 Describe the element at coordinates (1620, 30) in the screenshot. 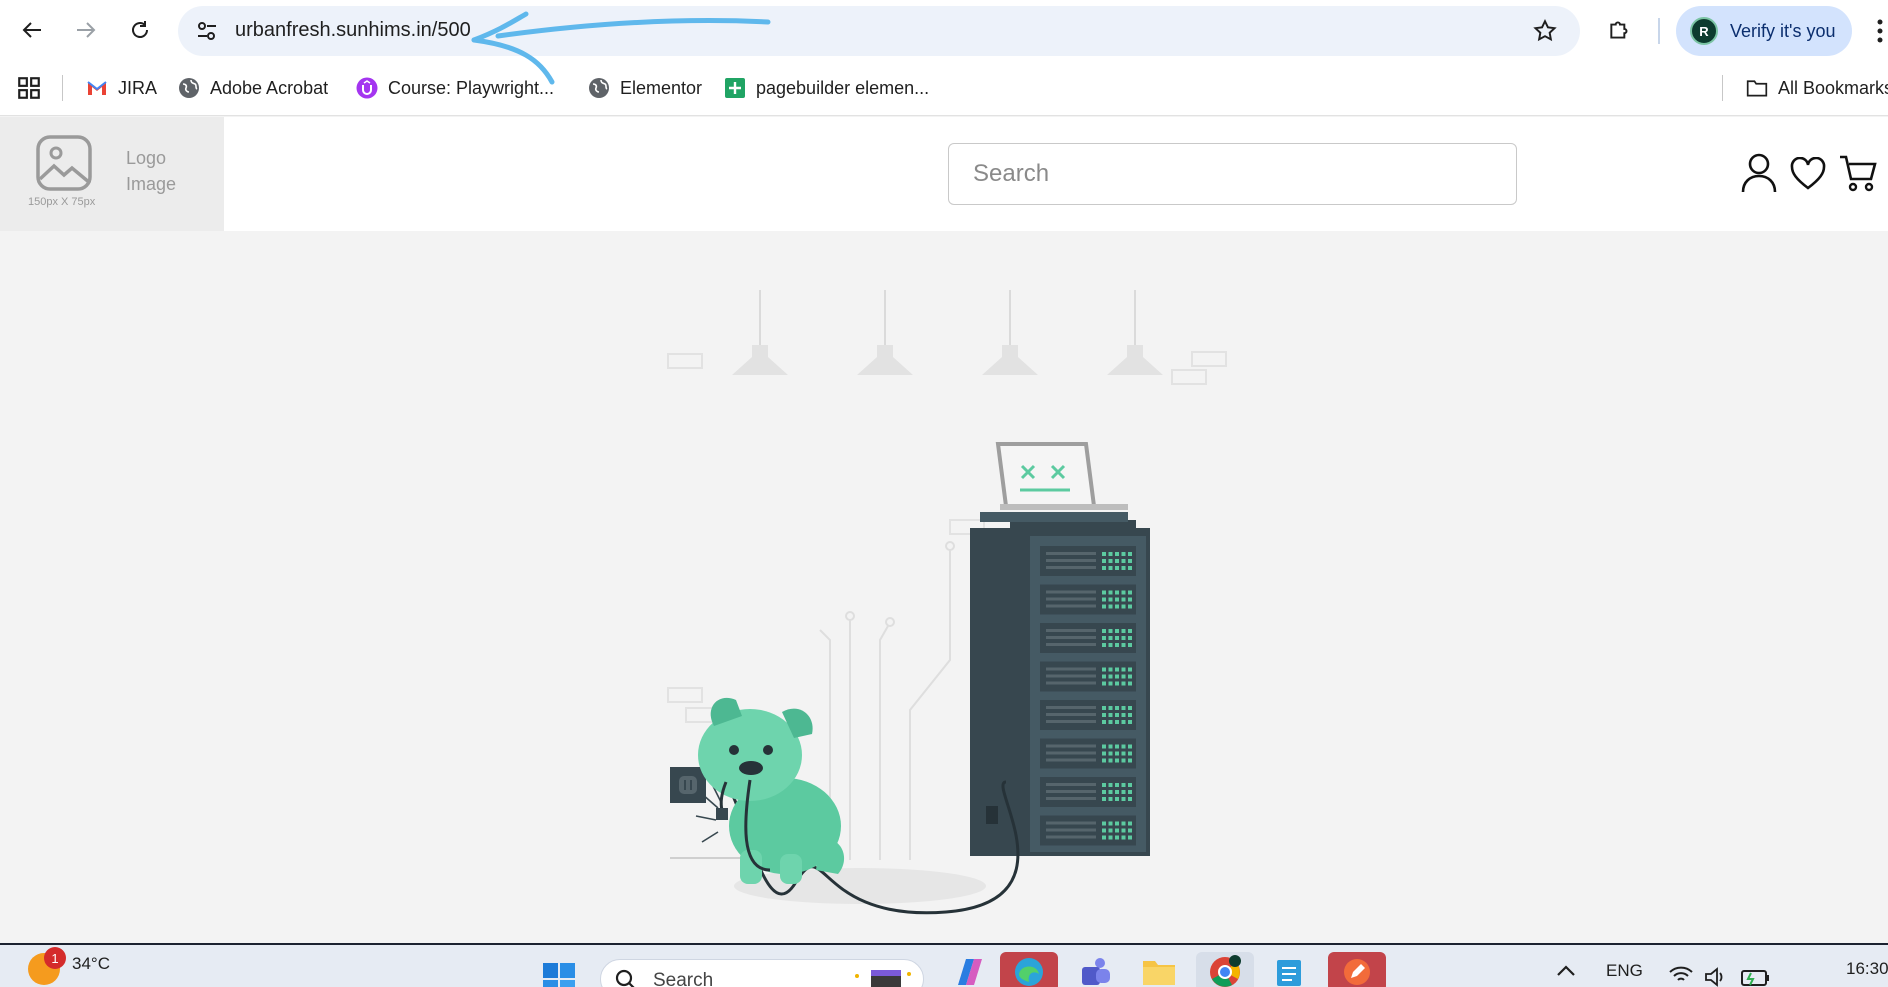

I see `extensions-button` at that location.